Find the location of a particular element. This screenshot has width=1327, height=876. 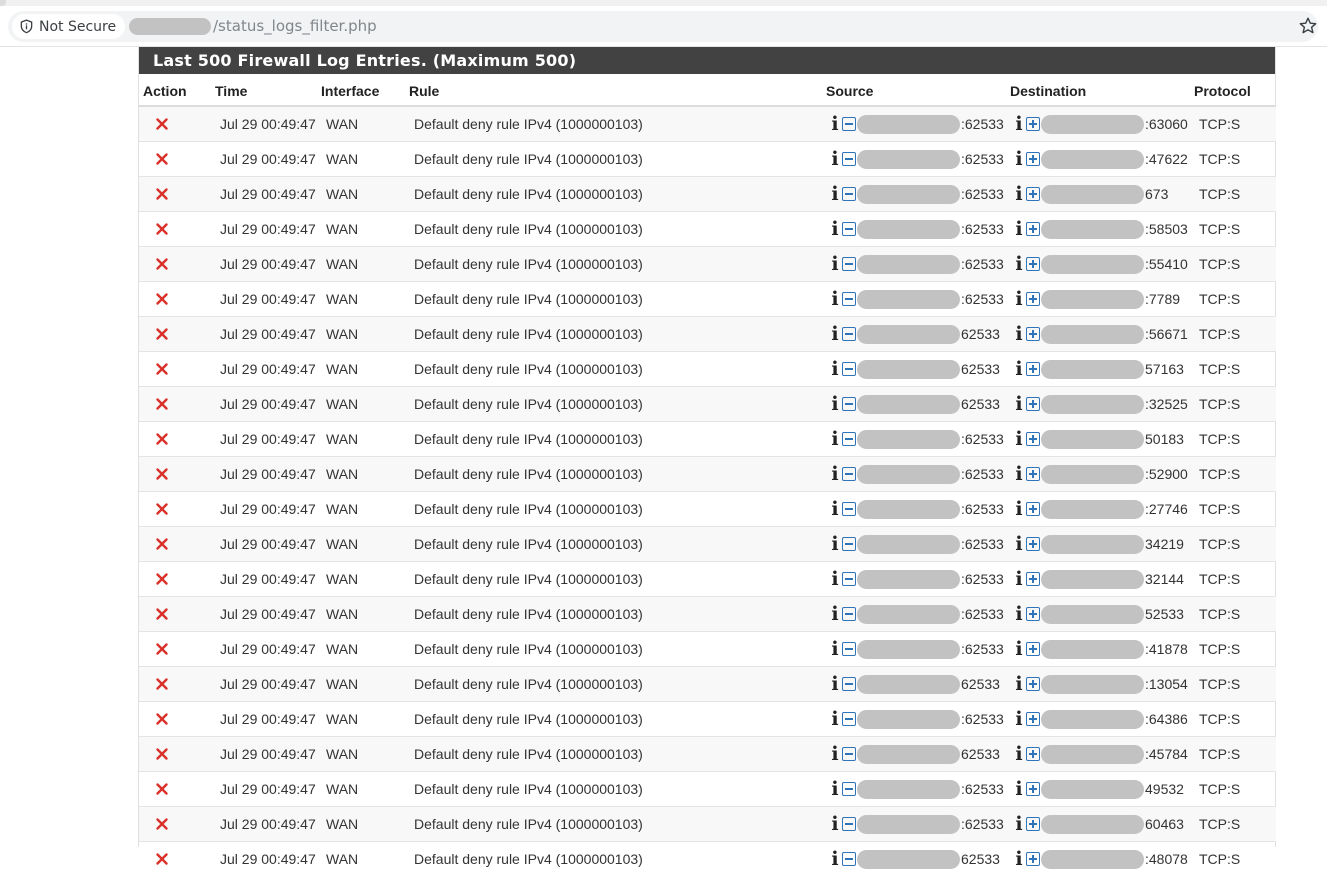

security-indicator: Not Secure is located at coordinates (68, 26).